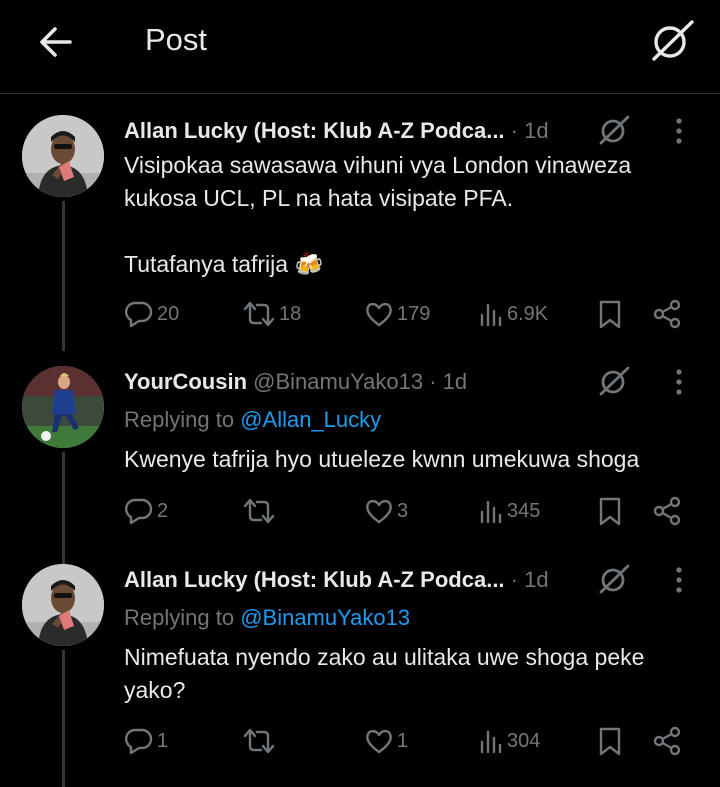 This screenshot has width=720, height=787. Describe the element at coordinates (290, 313) in the screenshot. I see `repost-count: 18` at that location.